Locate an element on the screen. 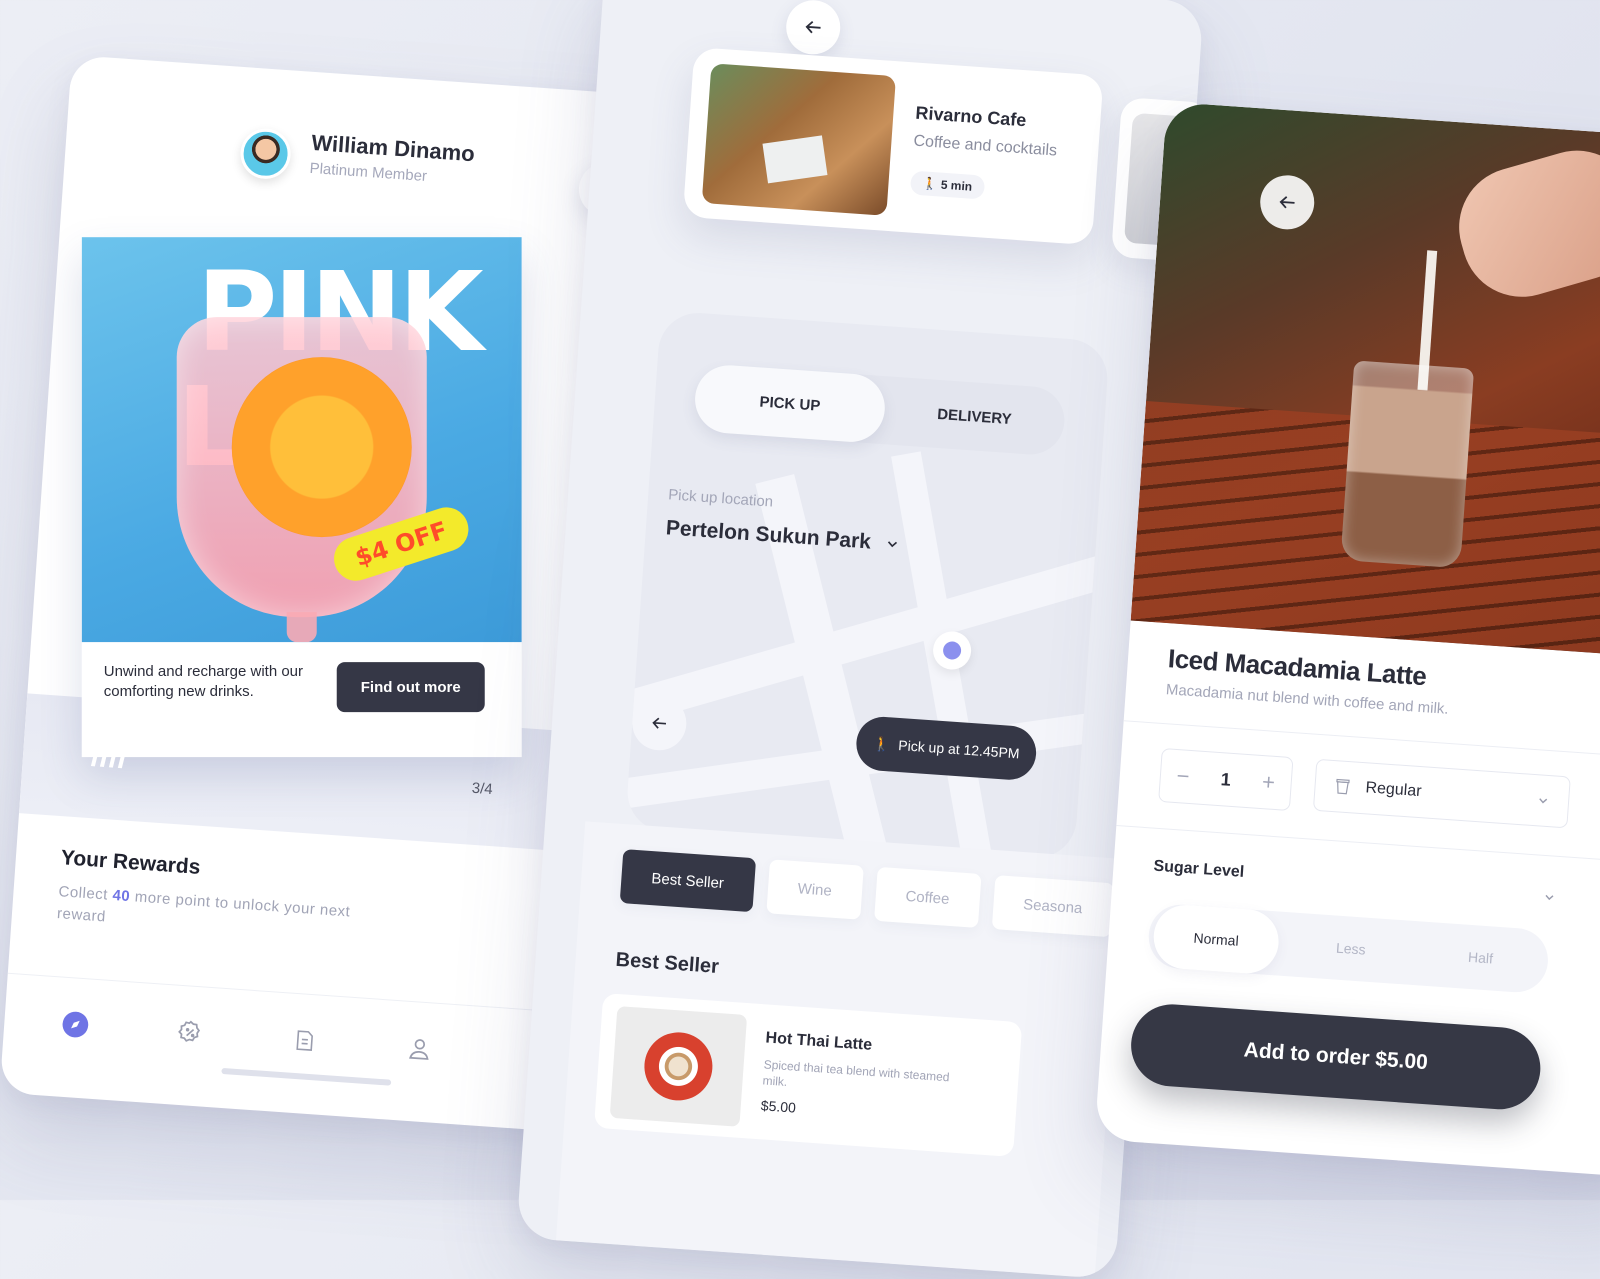 The image size is (1600, 1279). product-description: Spiced thai tea blend with steamed milk. is located at coordinates (856, 1073).